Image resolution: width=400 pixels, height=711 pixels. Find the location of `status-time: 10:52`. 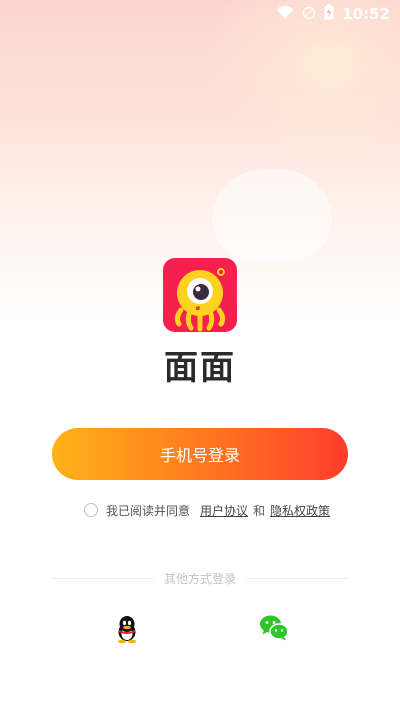

status-time: 10:52 is located at coordinates (366, 14).